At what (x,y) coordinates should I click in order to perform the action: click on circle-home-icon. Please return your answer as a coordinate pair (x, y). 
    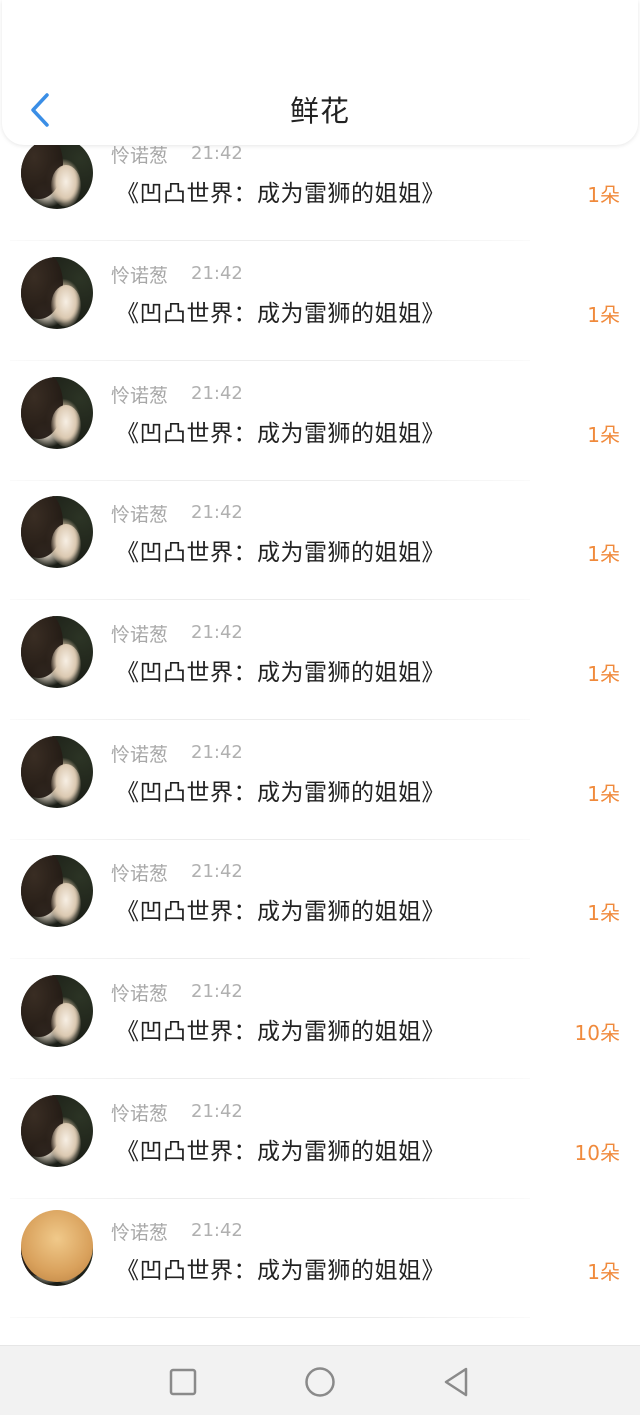
    Looking at the image, I should click on (320, 1382).